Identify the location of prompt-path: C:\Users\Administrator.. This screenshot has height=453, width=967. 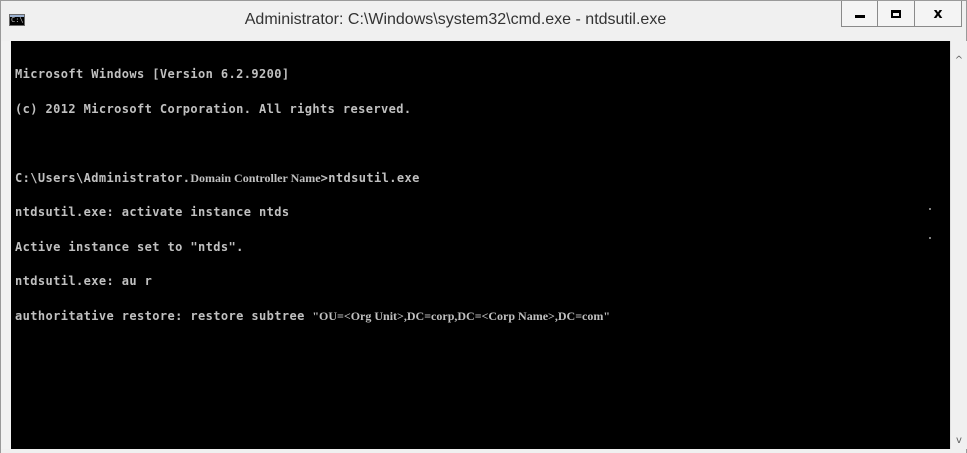
(103, 177).